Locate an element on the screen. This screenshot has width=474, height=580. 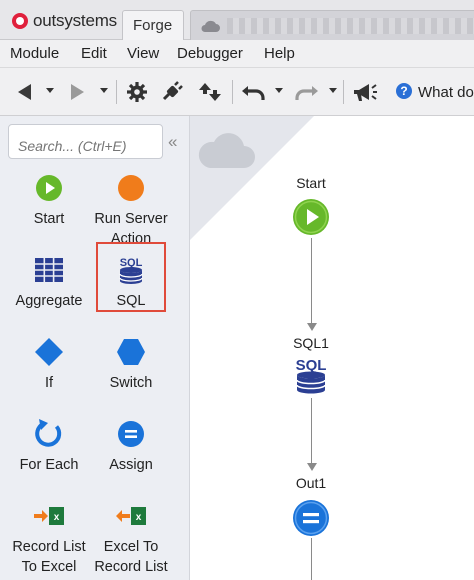
redo-button is located at coordinates (307, 92).